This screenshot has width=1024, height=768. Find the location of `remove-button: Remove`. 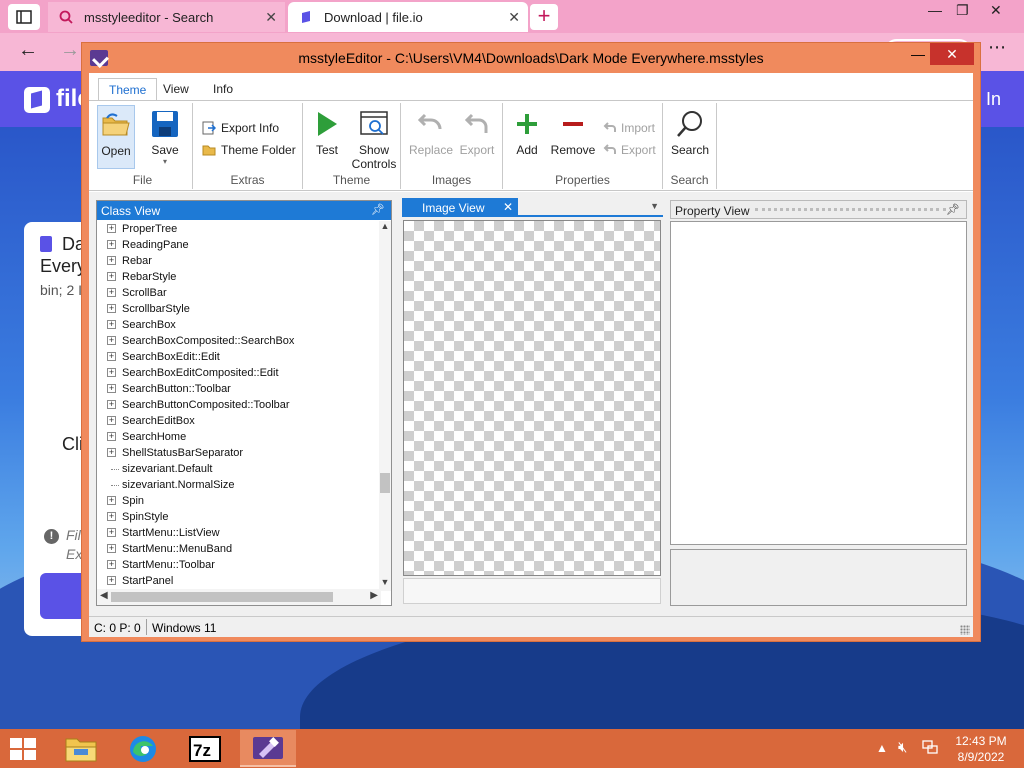

remove-button: Remove is located at coordinates (573, 131).